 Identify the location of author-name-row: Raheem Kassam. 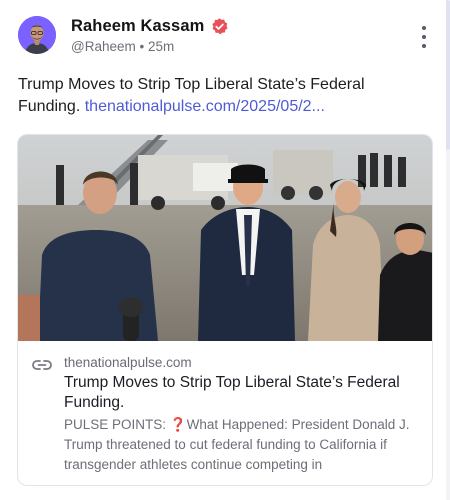
(150, 26).